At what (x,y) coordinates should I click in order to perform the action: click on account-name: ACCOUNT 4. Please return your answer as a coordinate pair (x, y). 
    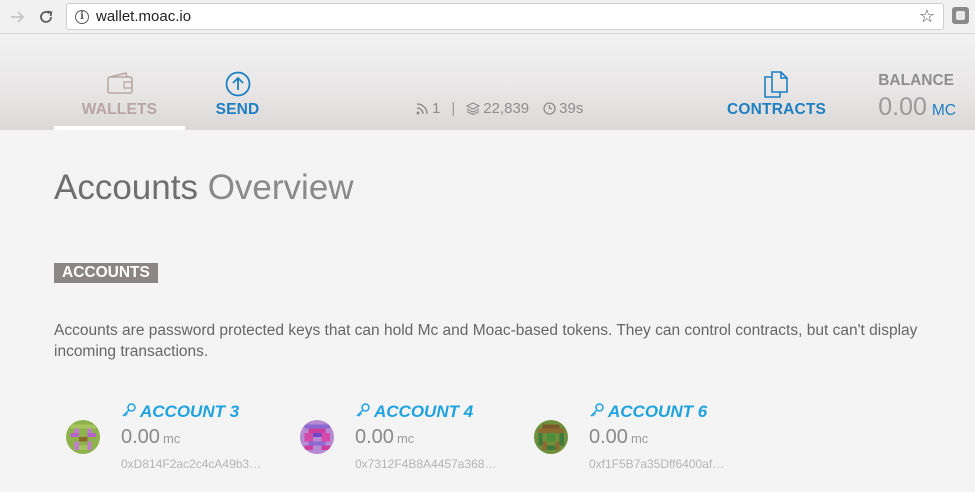
    Looking at the image, I should click on (424, 411).